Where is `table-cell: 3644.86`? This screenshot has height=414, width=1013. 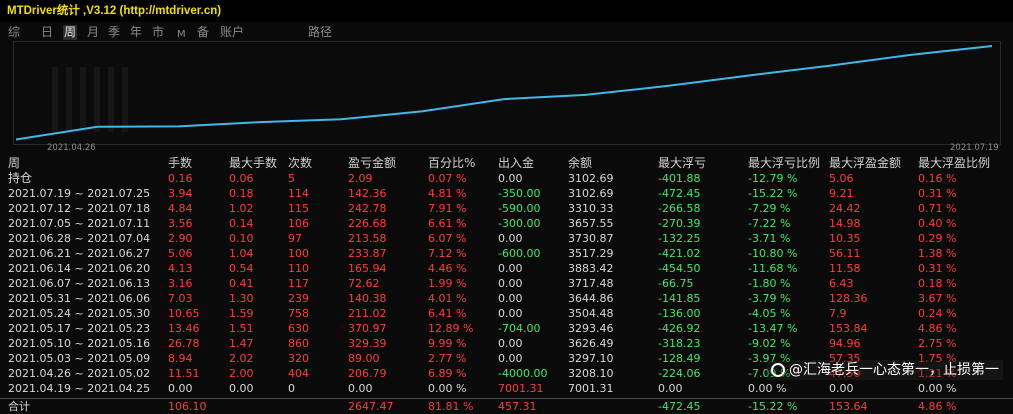 table-cell: 3644.86 is located at coordinates (591, 298).